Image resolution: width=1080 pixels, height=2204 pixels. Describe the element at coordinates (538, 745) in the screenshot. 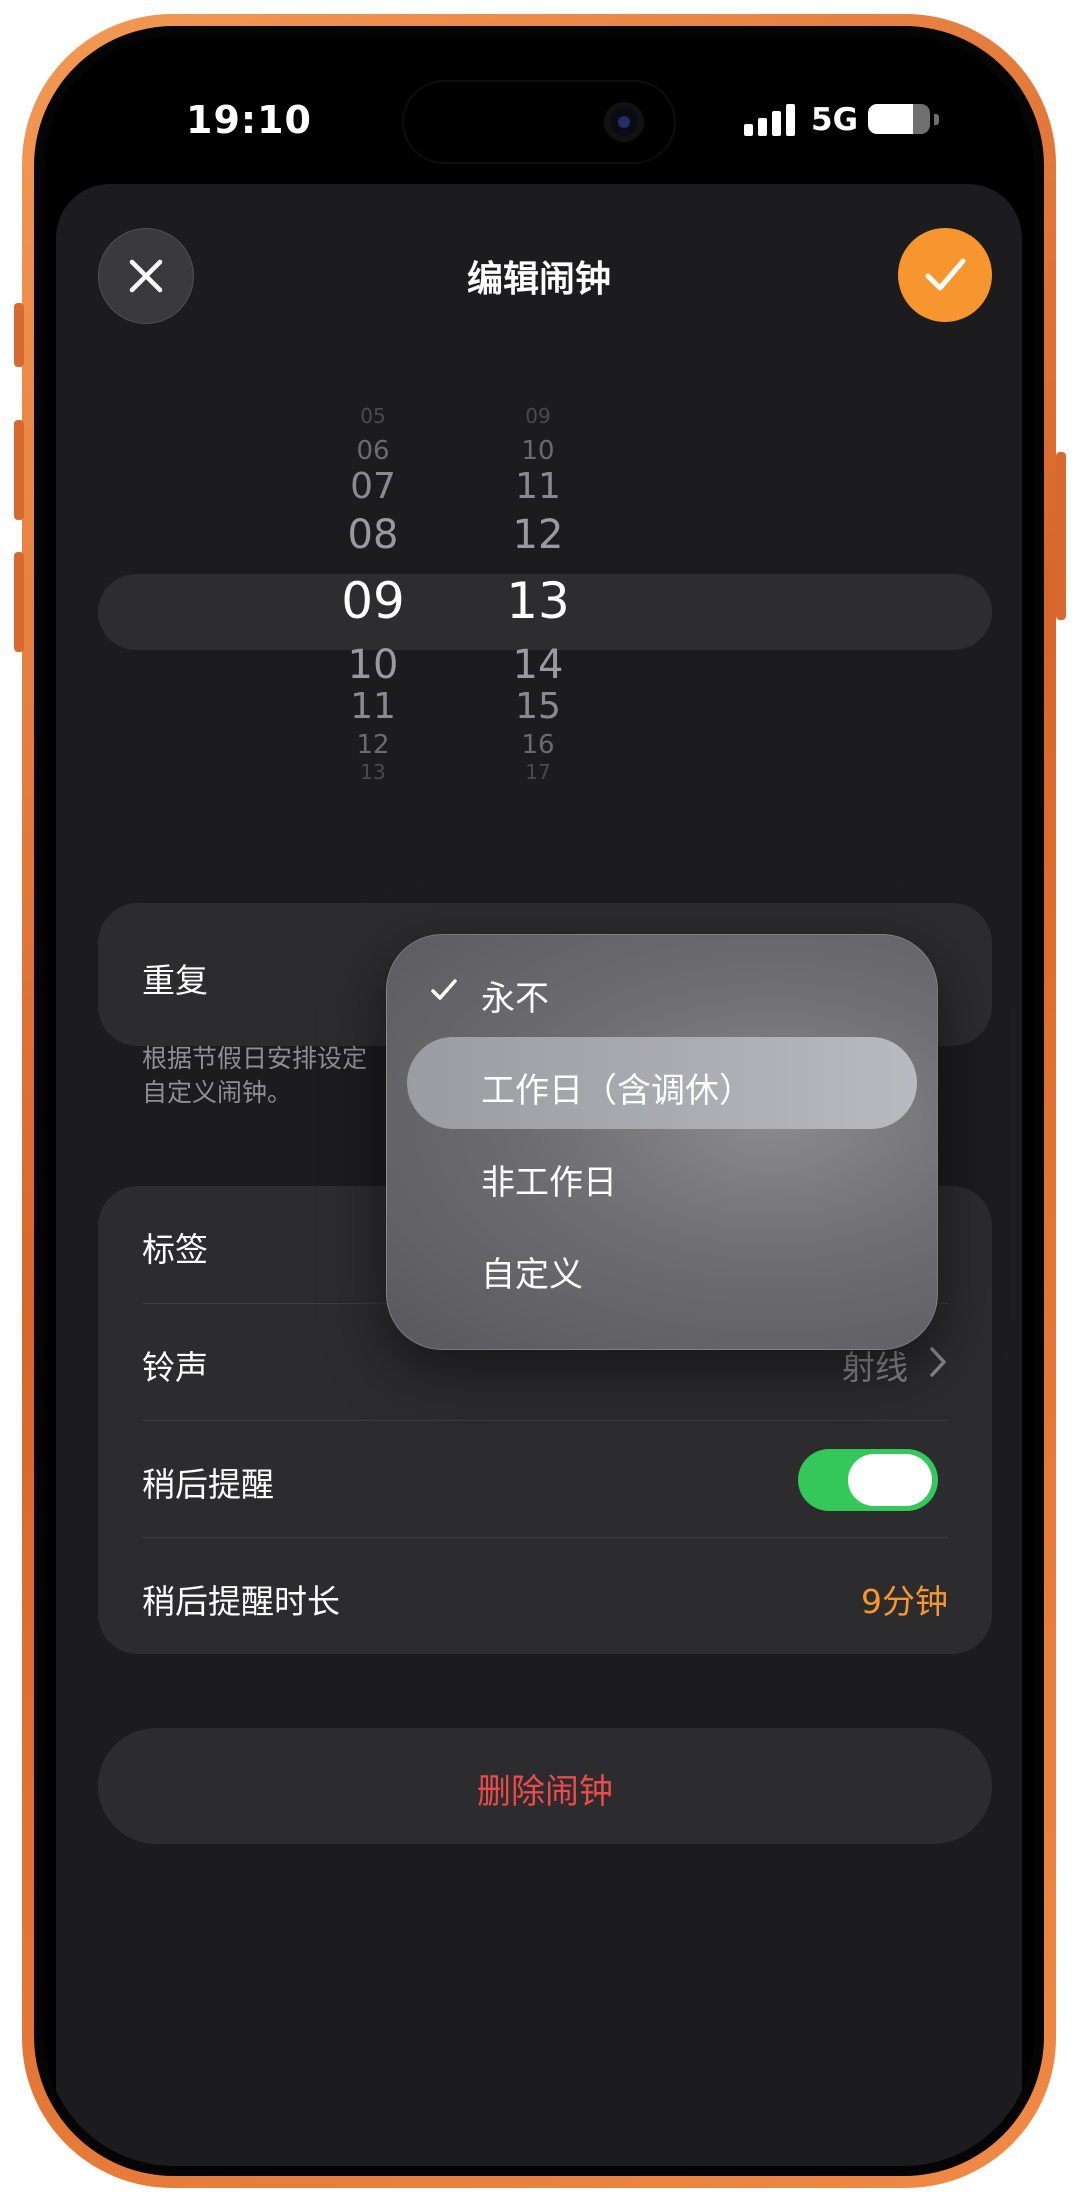

I see `picker-value: 16` at that location.